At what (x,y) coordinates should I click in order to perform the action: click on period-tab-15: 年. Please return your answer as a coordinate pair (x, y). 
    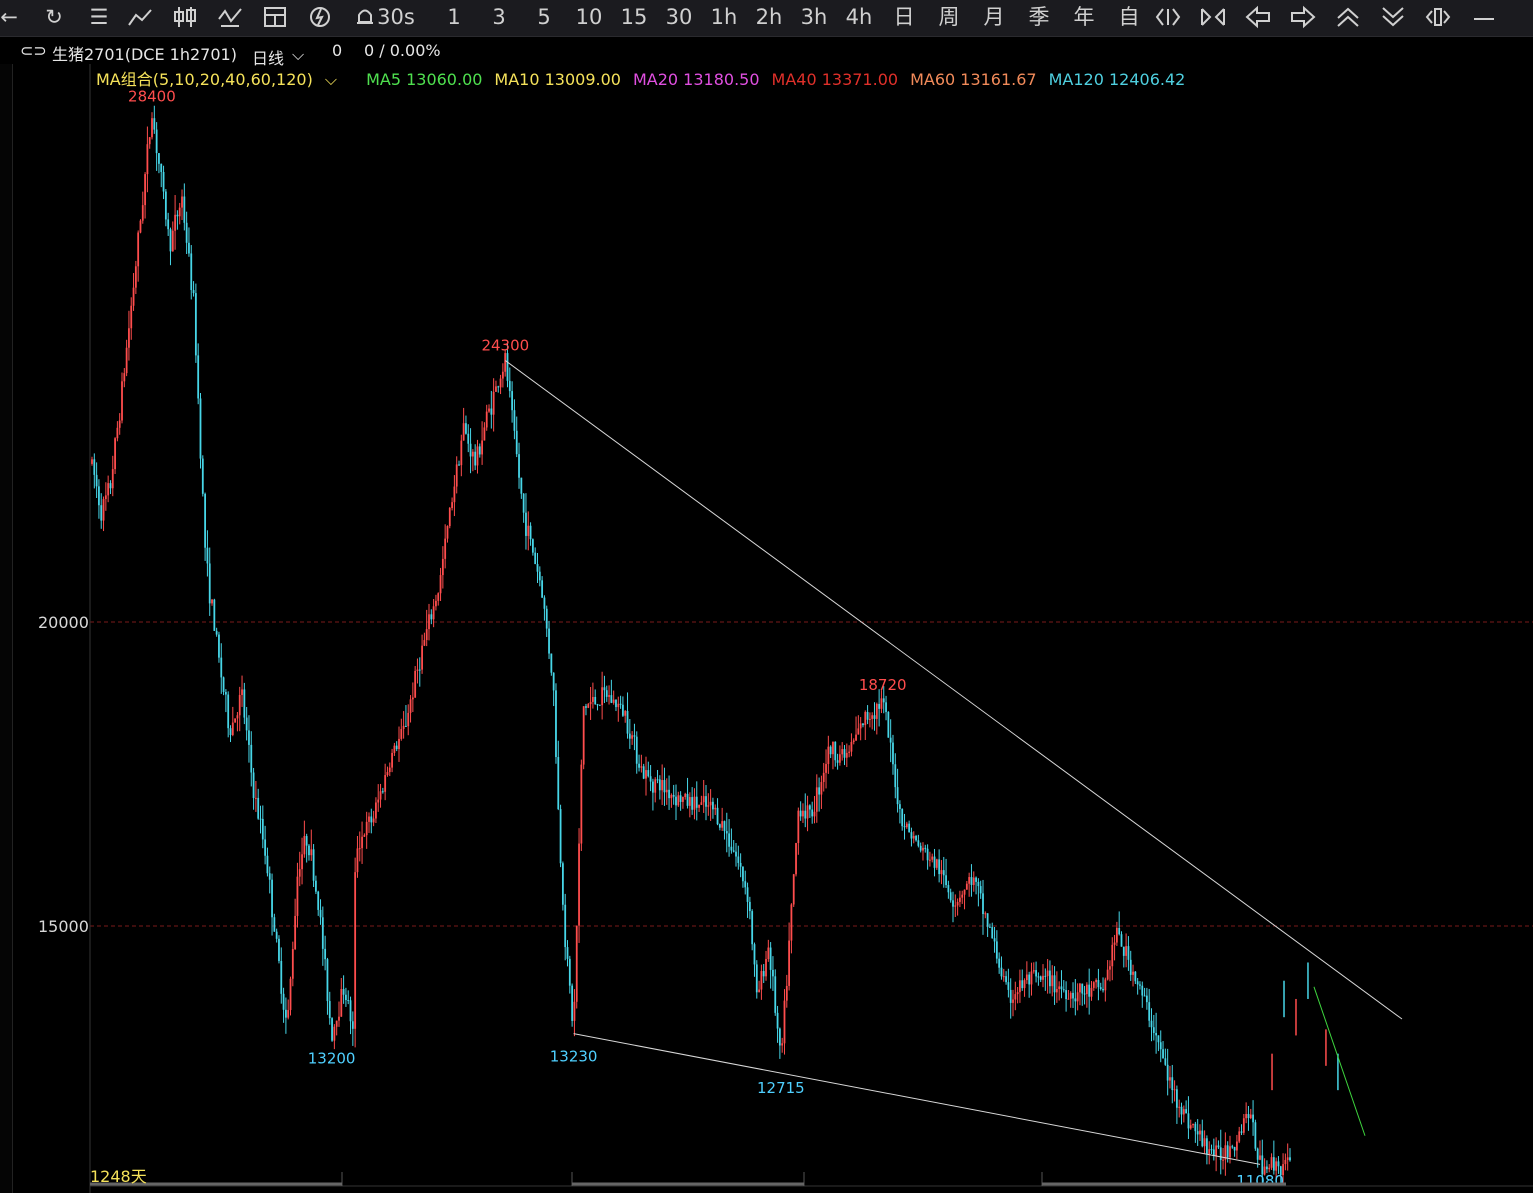
    Looking at the image, I should click on (1084, 17).